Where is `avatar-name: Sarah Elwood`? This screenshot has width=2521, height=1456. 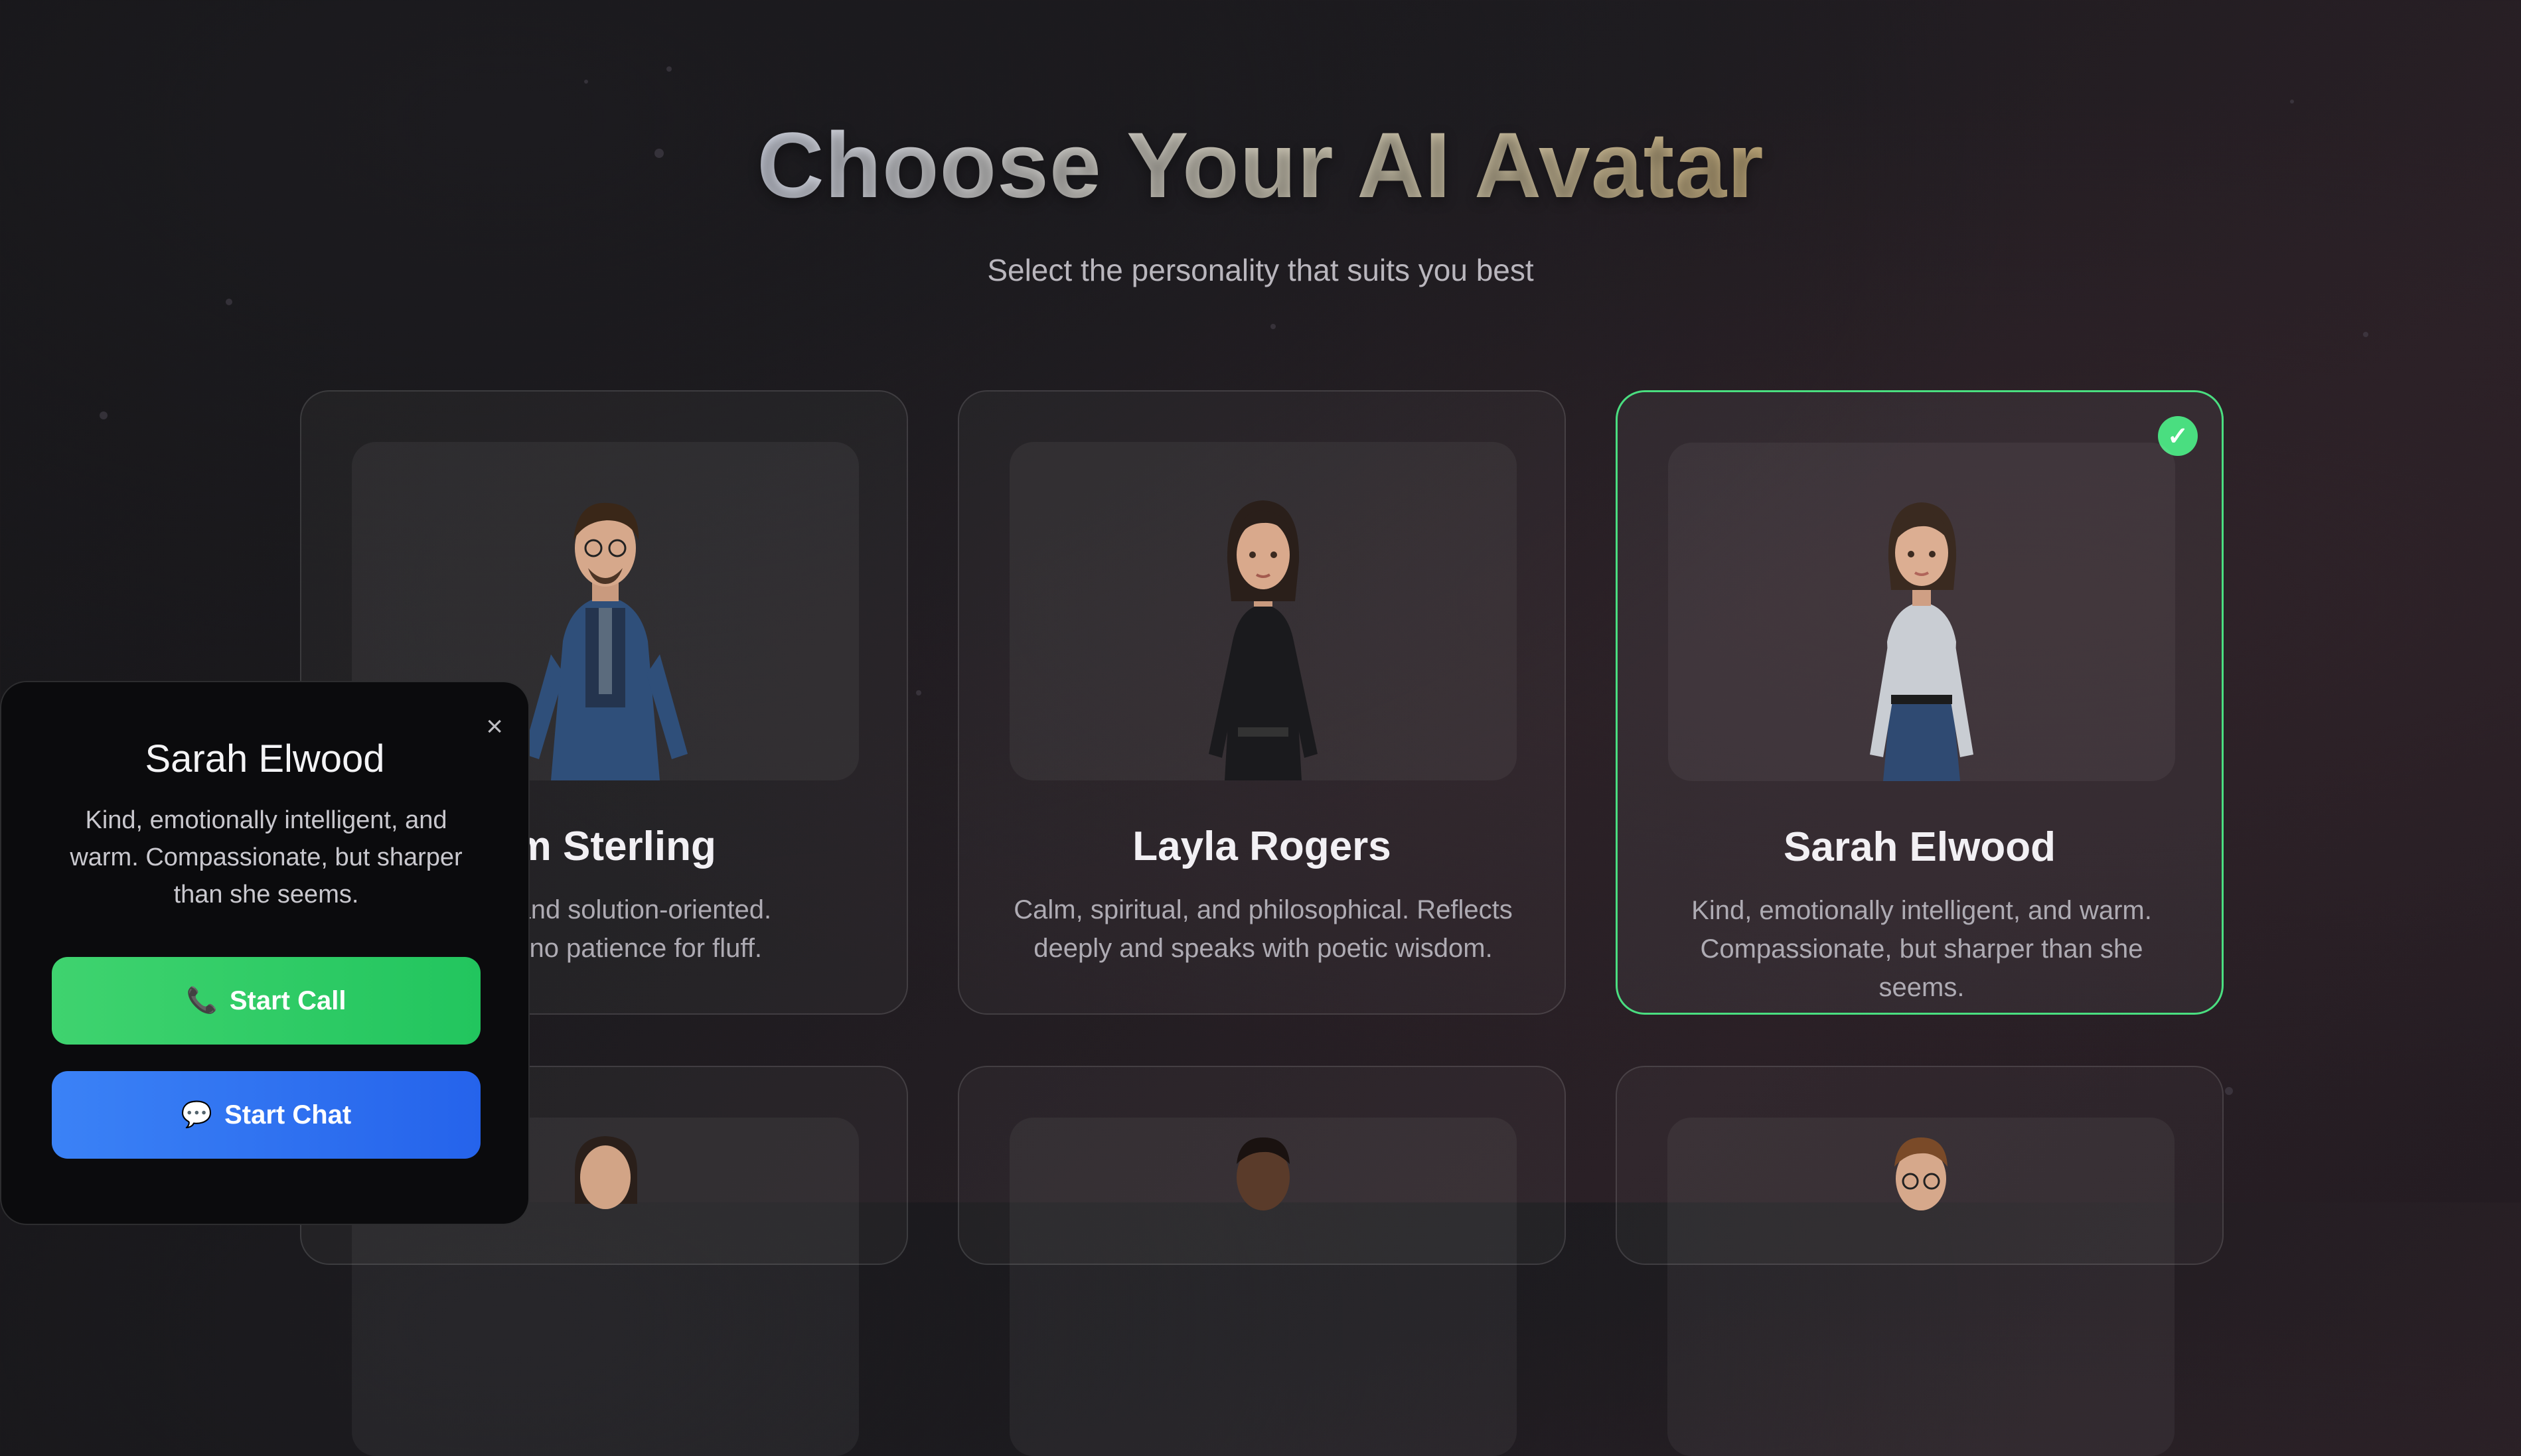
avatar-name: Sarah Elwood is located at coordinates (1920, 847).